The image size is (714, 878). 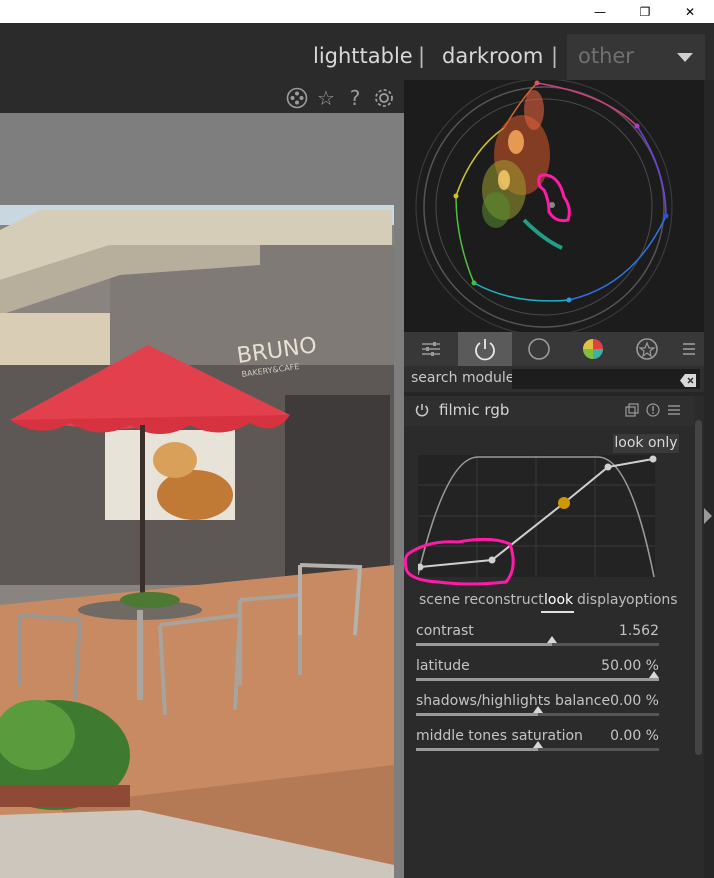 I want to click on slider-label: middle tones saturation, so click(x=499, y=736).